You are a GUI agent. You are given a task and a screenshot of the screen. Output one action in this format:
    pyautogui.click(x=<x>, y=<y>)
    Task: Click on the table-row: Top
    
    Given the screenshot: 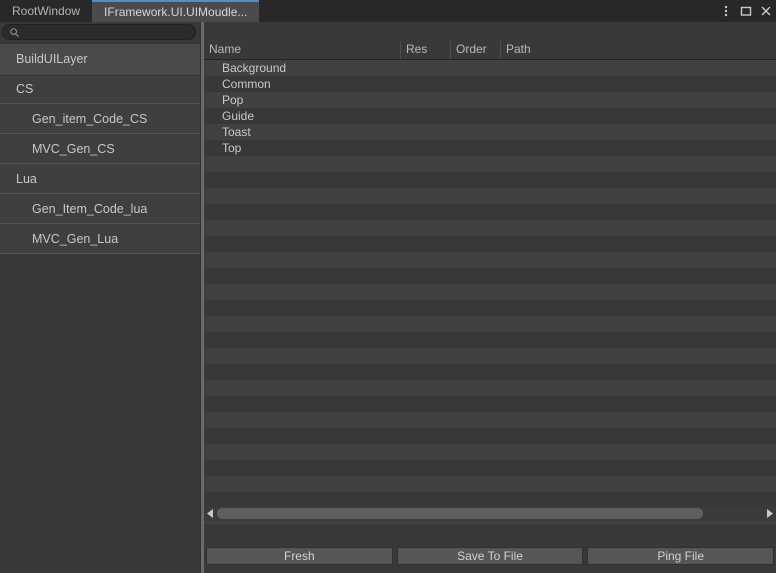 What is the action you would take?
    pyautogui.click(x=490, y=148)
    